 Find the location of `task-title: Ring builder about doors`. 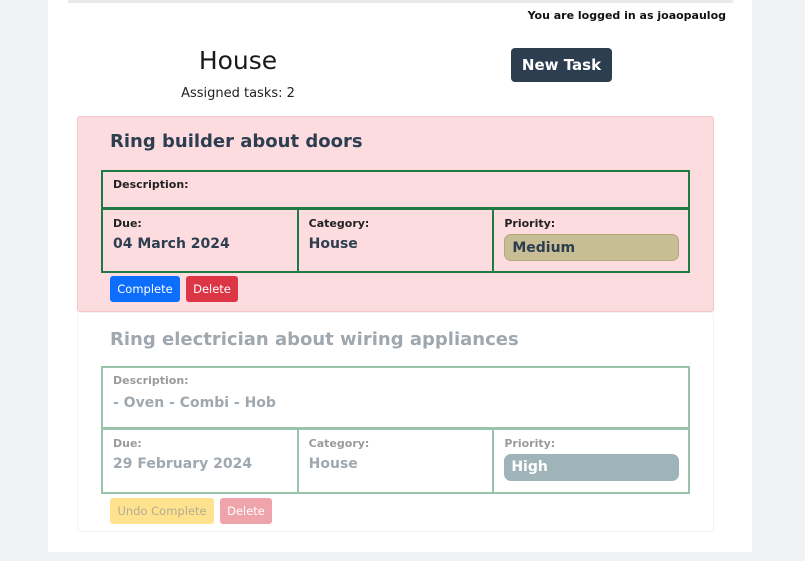

task-title: Ring builder about doors is located at coordinates (236, 141).